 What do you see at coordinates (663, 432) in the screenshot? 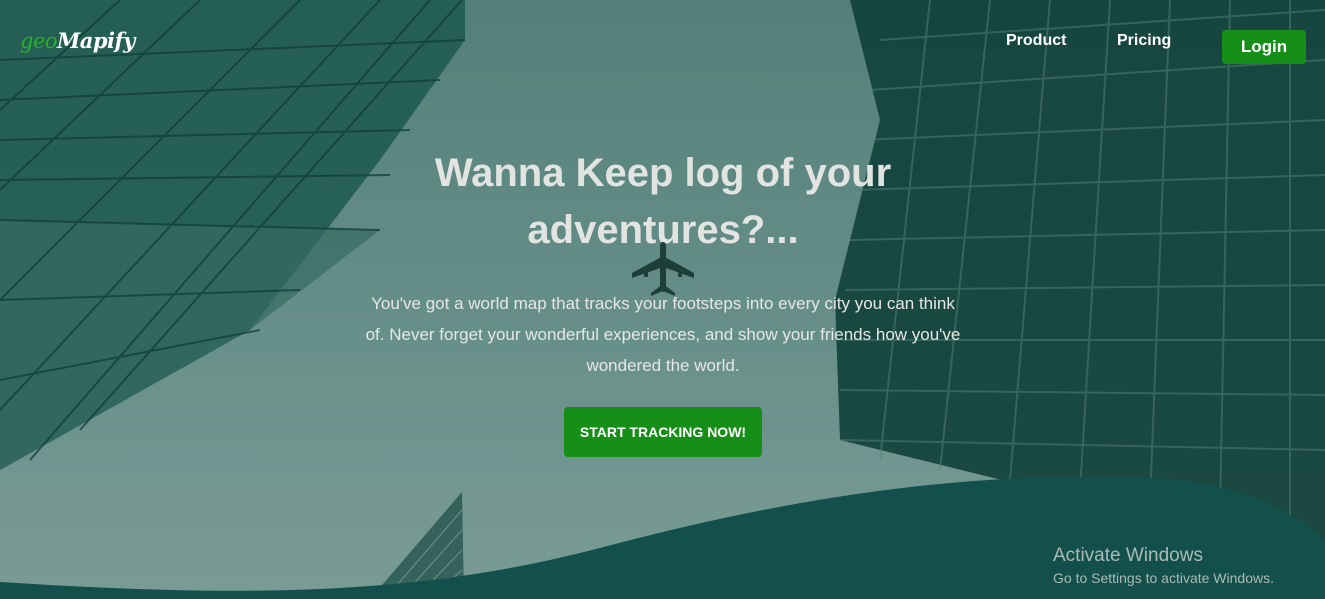
I see `start-tracking-button: START TRACKING NOW!` at bounding box center [663, 432].